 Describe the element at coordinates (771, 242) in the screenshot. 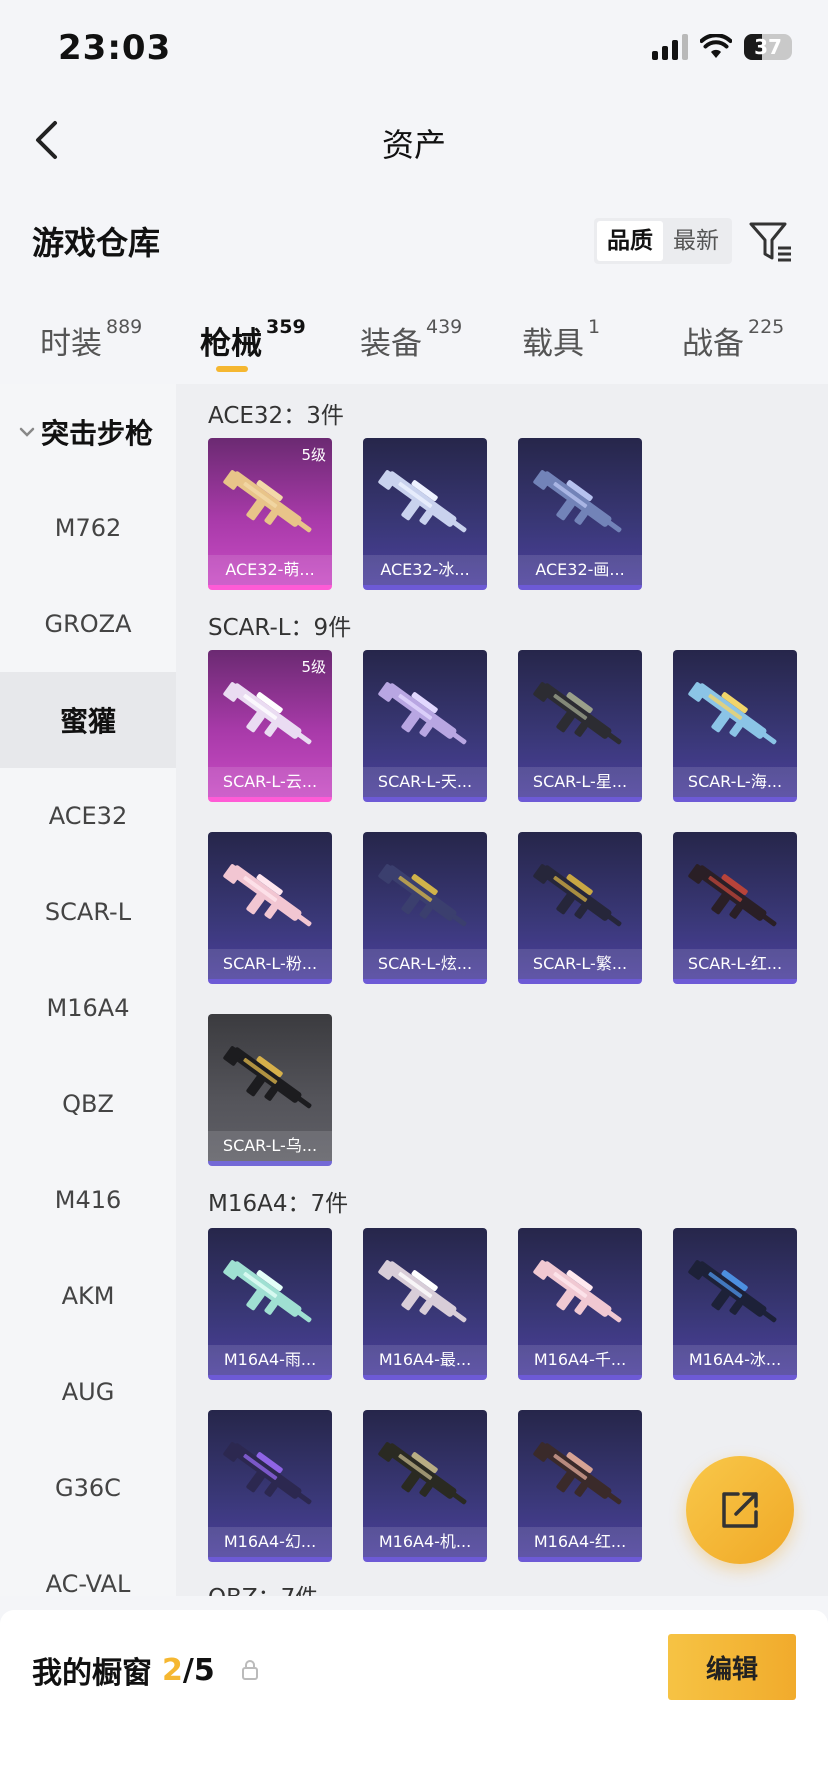

I see `filter-button` at that location.